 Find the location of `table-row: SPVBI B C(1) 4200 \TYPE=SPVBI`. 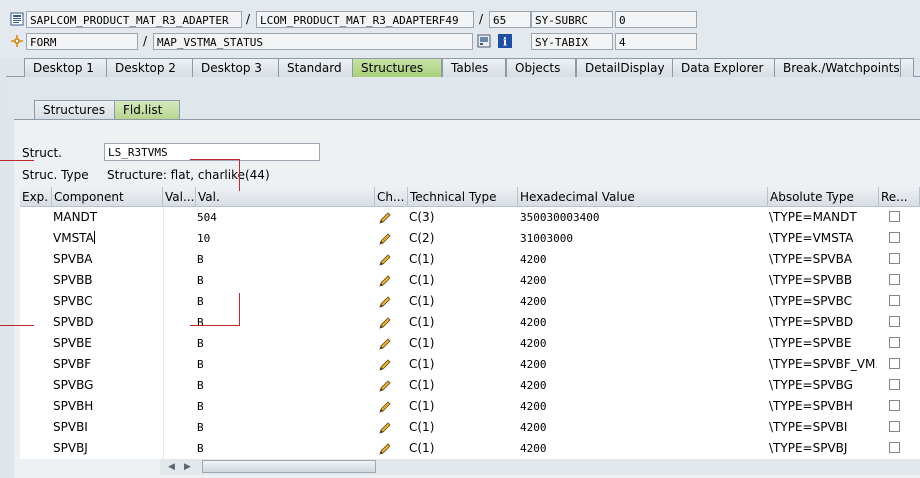

table-row: SPVBI B C(1) 4200 \TYPE=SPVBI is located at coordinates (470, 427).